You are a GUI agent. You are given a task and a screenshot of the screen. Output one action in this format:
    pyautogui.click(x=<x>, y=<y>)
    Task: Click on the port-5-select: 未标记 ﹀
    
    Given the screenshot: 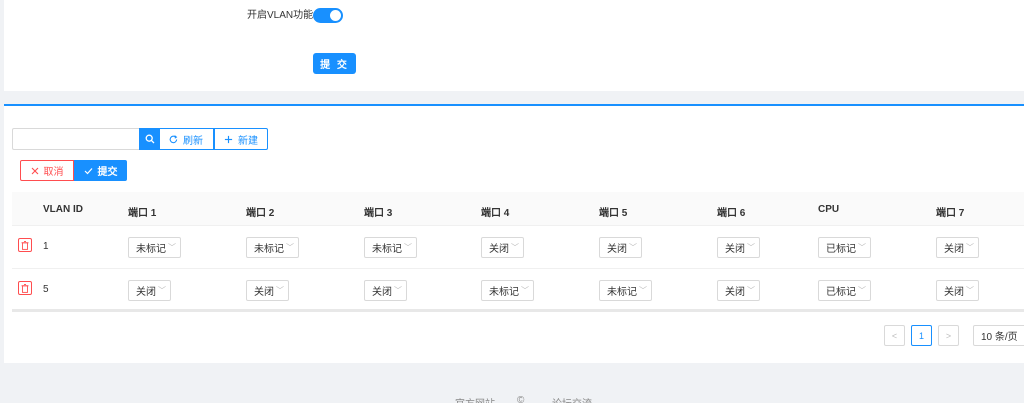 What is the action you would take?
    pyautogui.click(x=625, y=290)
    